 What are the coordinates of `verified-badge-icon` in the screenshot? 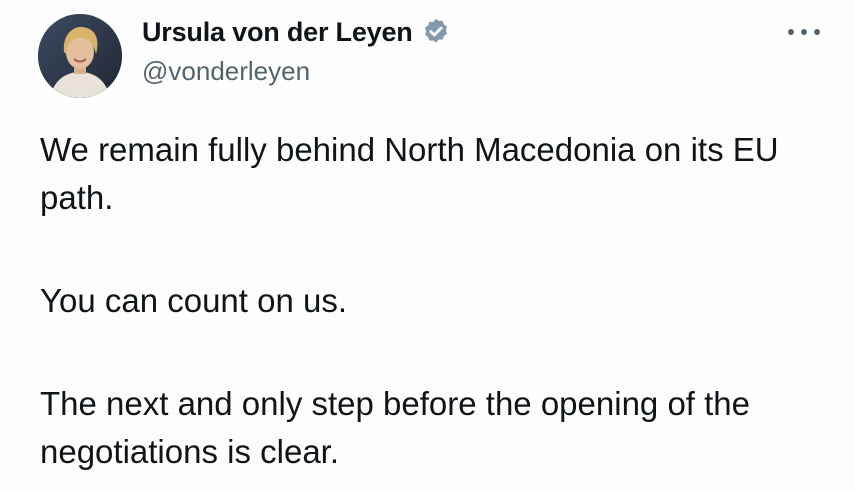 It's located at (436, 32).